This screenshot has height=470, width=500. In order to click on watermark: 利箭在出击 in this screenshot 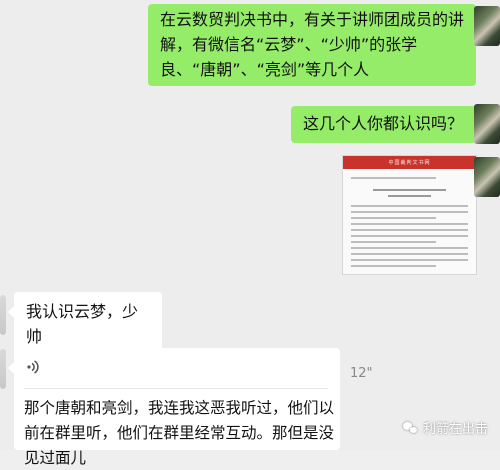, I will do `click(445, 427)`.